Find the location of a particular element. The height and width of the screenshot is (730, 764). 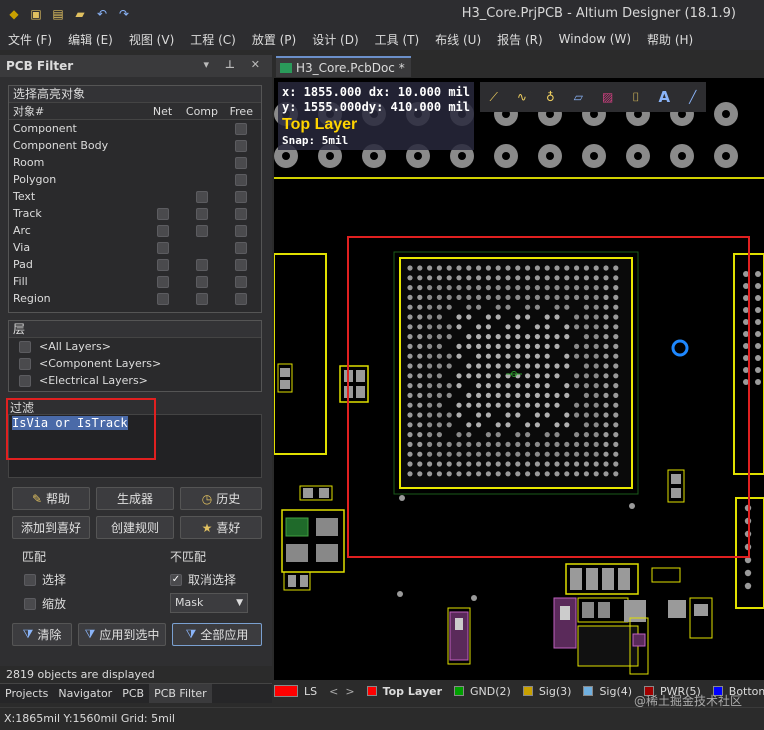

save-all-icon: ▤ is located at coordinates (58, 14).